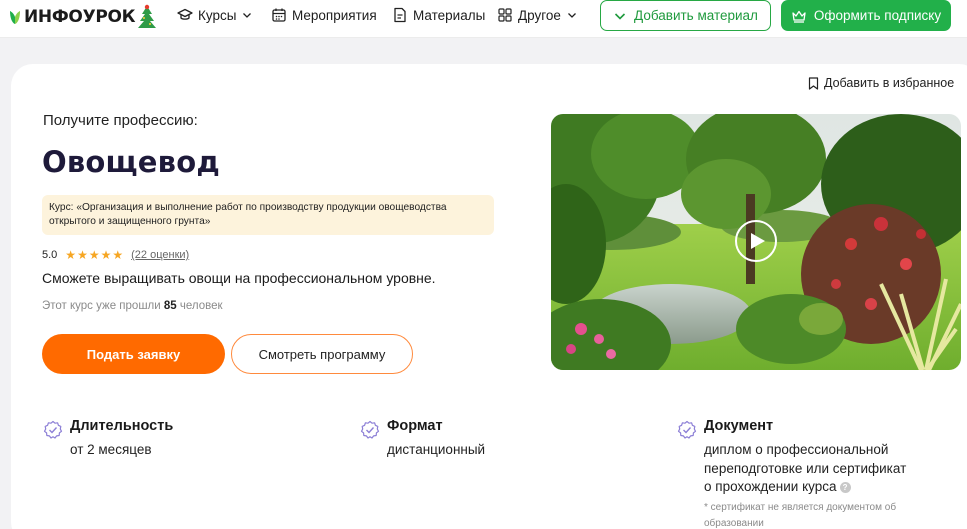 The image size is (967, 529). What do you see at coordinates (415, 426) in the screenshot?
I see `format-label: Формат` at bounding box center [415, 426].